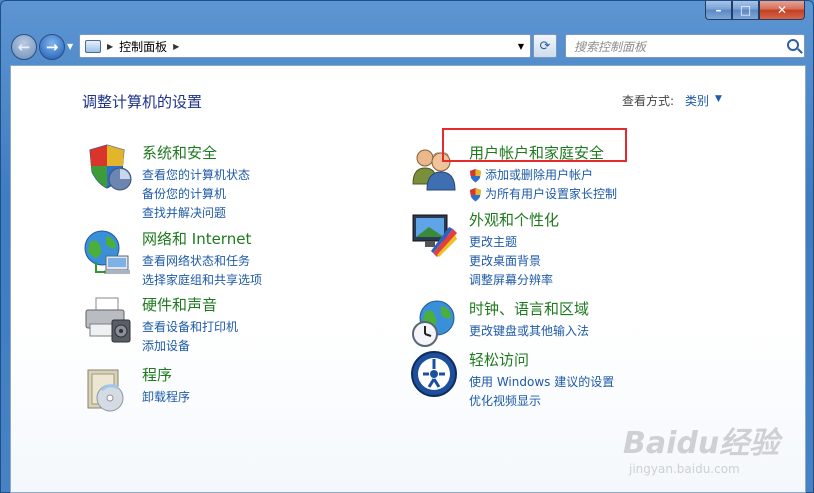  I want to click on link-uninstall-program: 卸载程序, so click(166, 397).